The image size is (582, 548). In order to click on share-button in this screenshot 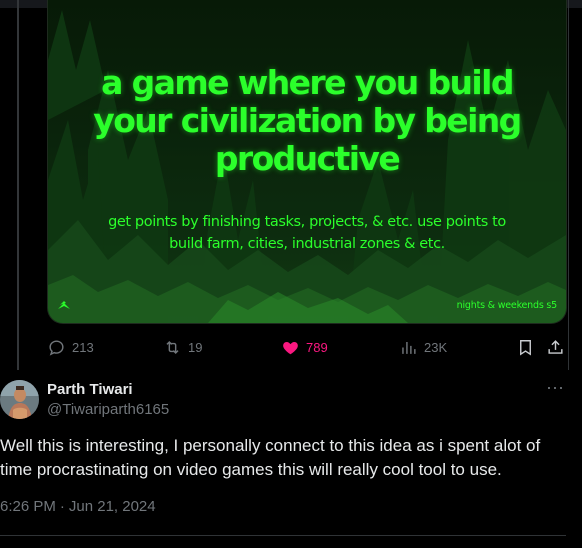, I will do `click(555, 347)`.